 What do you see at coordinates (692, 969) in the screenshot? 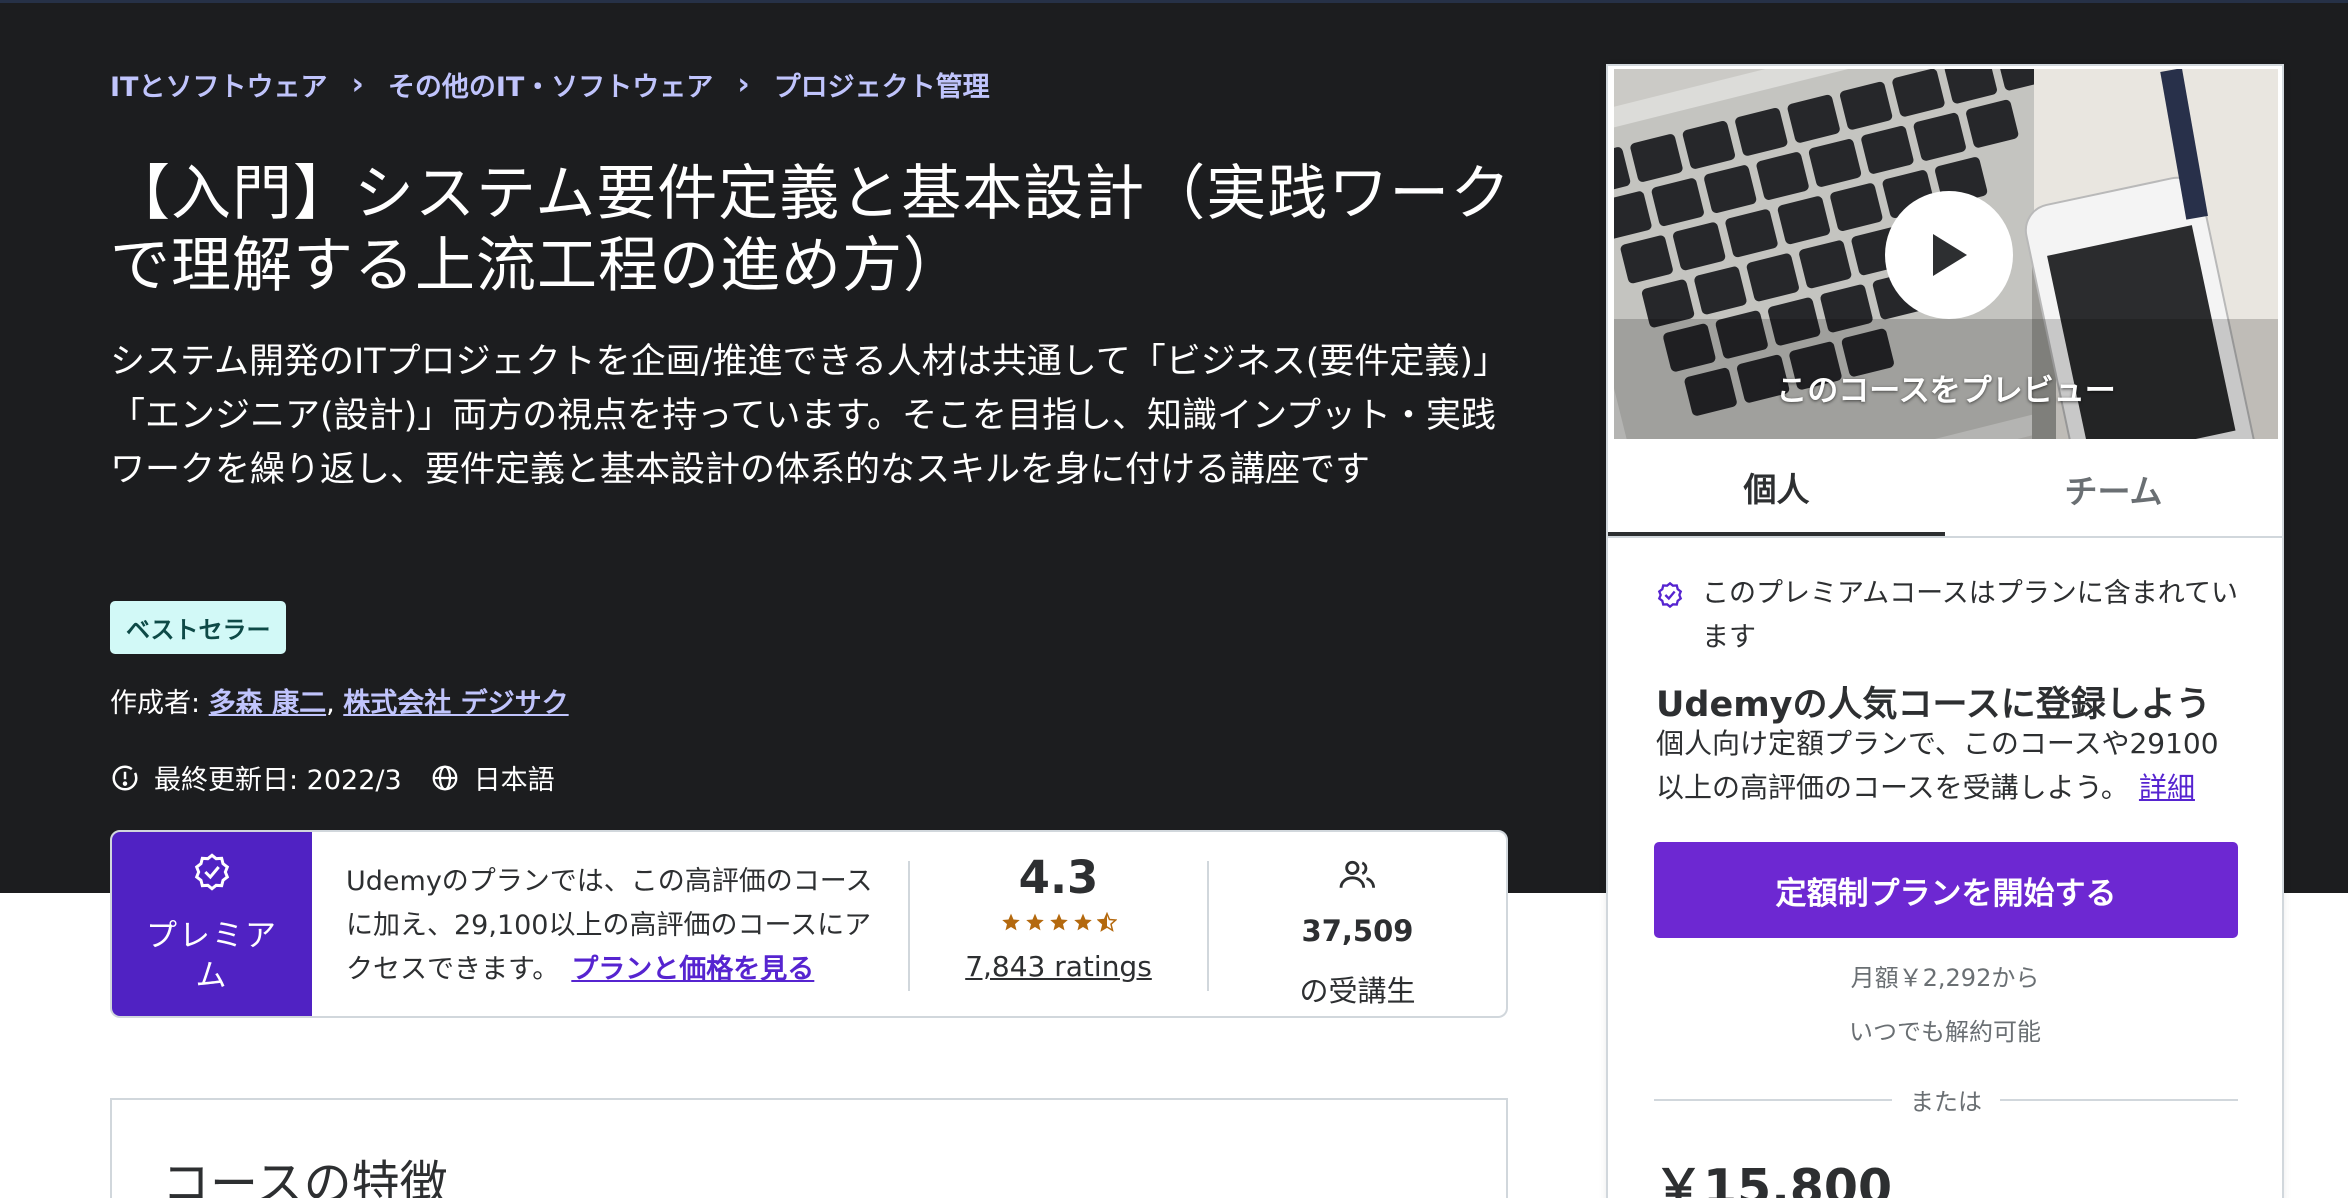
I see `see-plans-link: プランと価格を見る` at bounding box center [692, 969].